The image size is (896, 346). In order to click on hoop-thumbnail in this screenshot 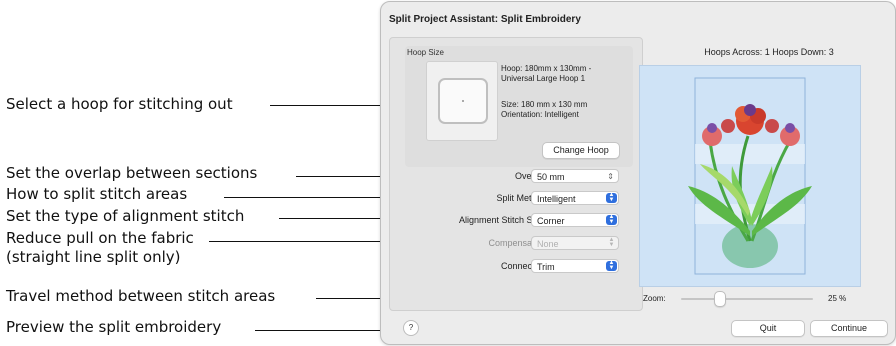, I will do `click(462, 101)`.